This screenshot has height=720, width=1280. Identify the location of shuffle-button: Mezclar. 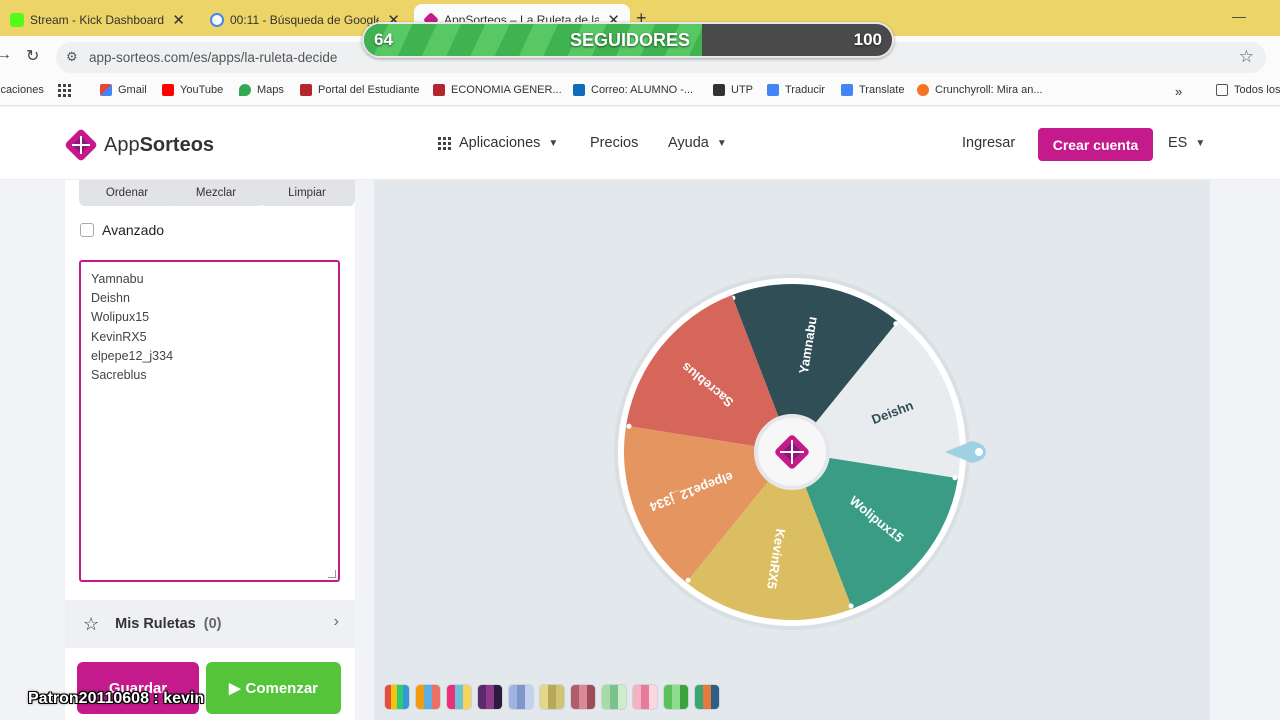
(216, 193).